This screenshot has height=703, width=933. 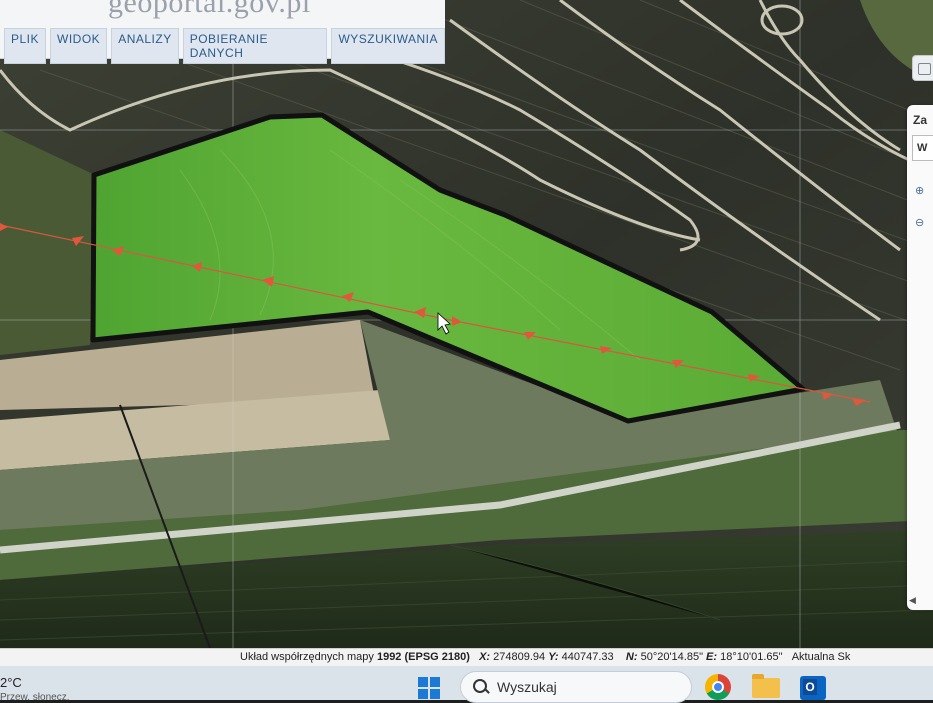 What do you see at coordinates (209, 10) in the screenshot?
I see `app-logo: geoportal.gov.pl` at bounding box center [209, 10].